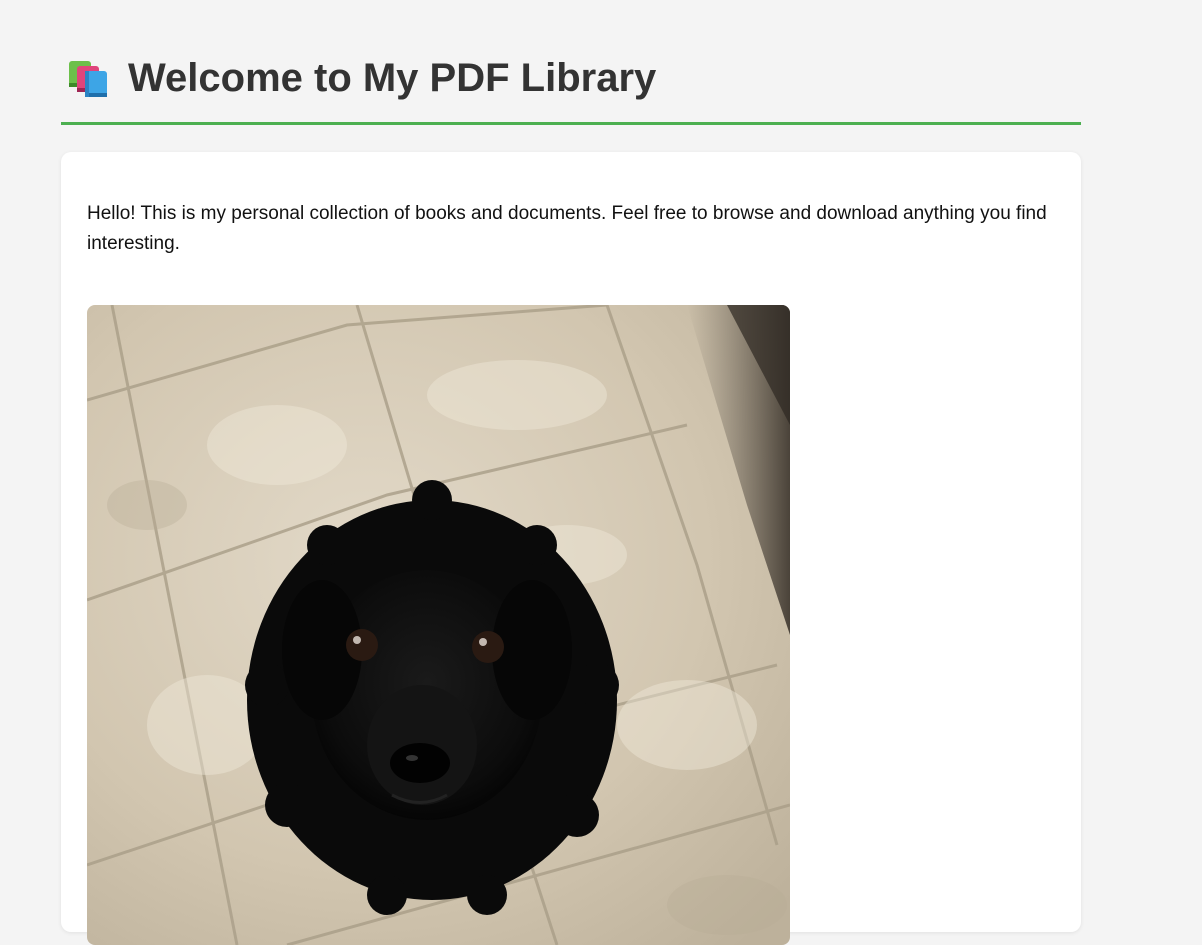 Image resolution: width=1202 pixels, height=945 pixels. What do you see at coordinates (89, 78) in the screenshot?
I see `books-icon` at bounding box center [89, 78].